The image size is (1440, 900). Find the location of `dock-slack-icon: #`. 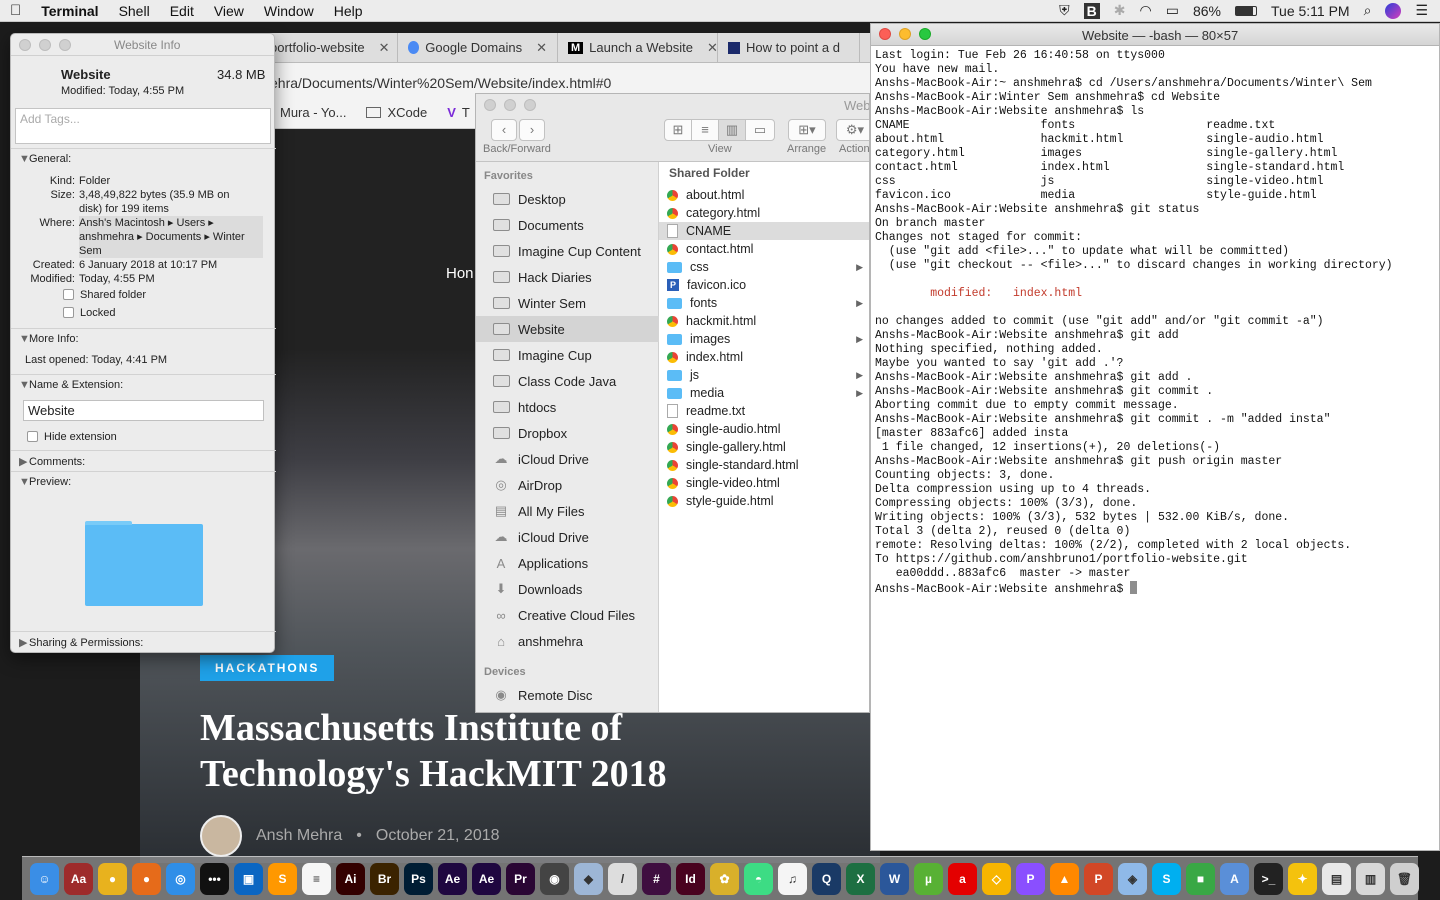

dock-slack-icon: # is located at coordinates (656, 878).